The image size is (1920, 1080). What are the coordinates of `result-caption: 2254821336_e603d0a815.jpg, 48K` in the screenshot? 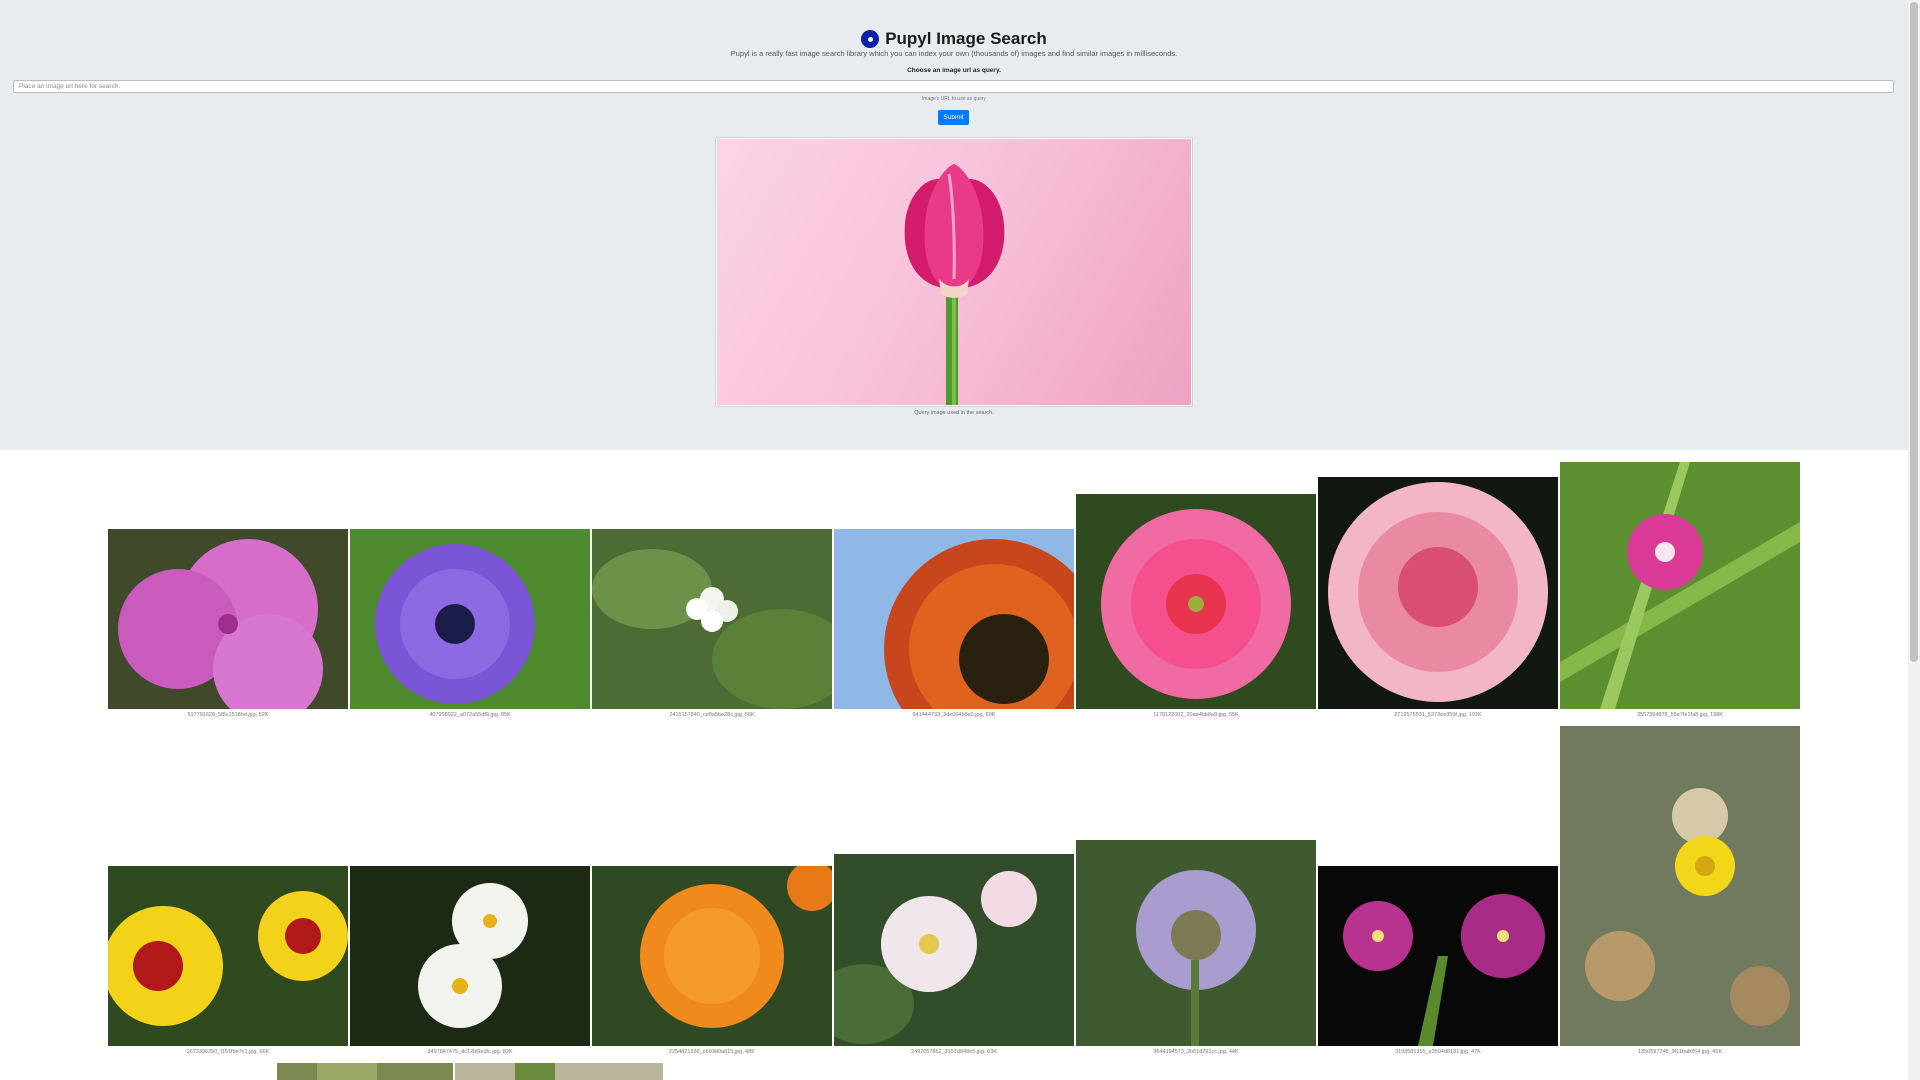 It's located at (712, 1052).